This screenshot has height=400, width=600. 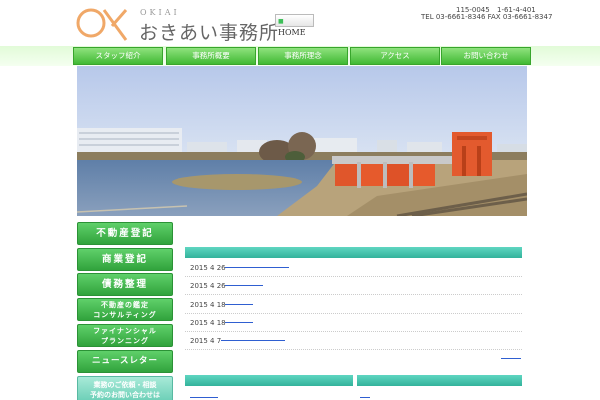 I want to click on lower-right-link, so click(x=365, y=397).